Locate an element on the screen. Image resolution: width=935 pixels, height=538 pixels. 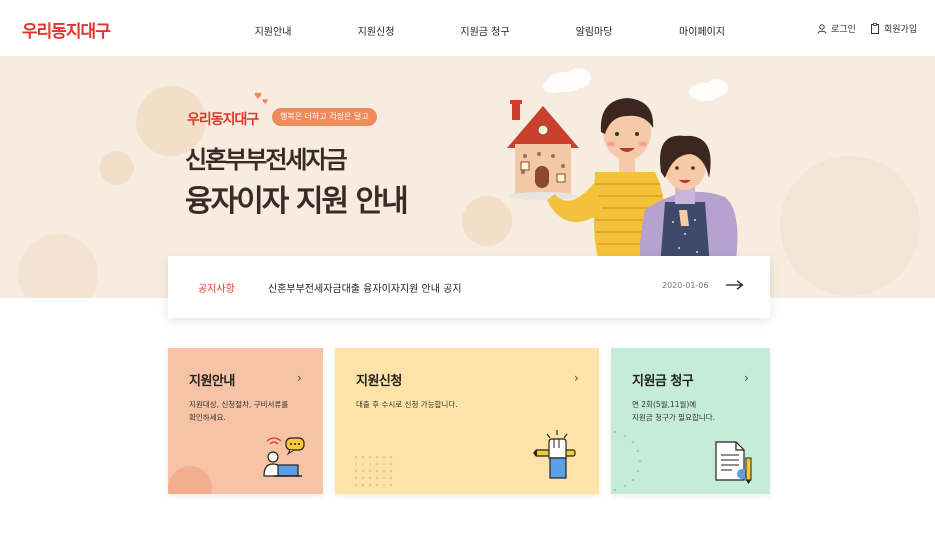
card-title: 지원금 청구 is located at coordinates (663, 381).